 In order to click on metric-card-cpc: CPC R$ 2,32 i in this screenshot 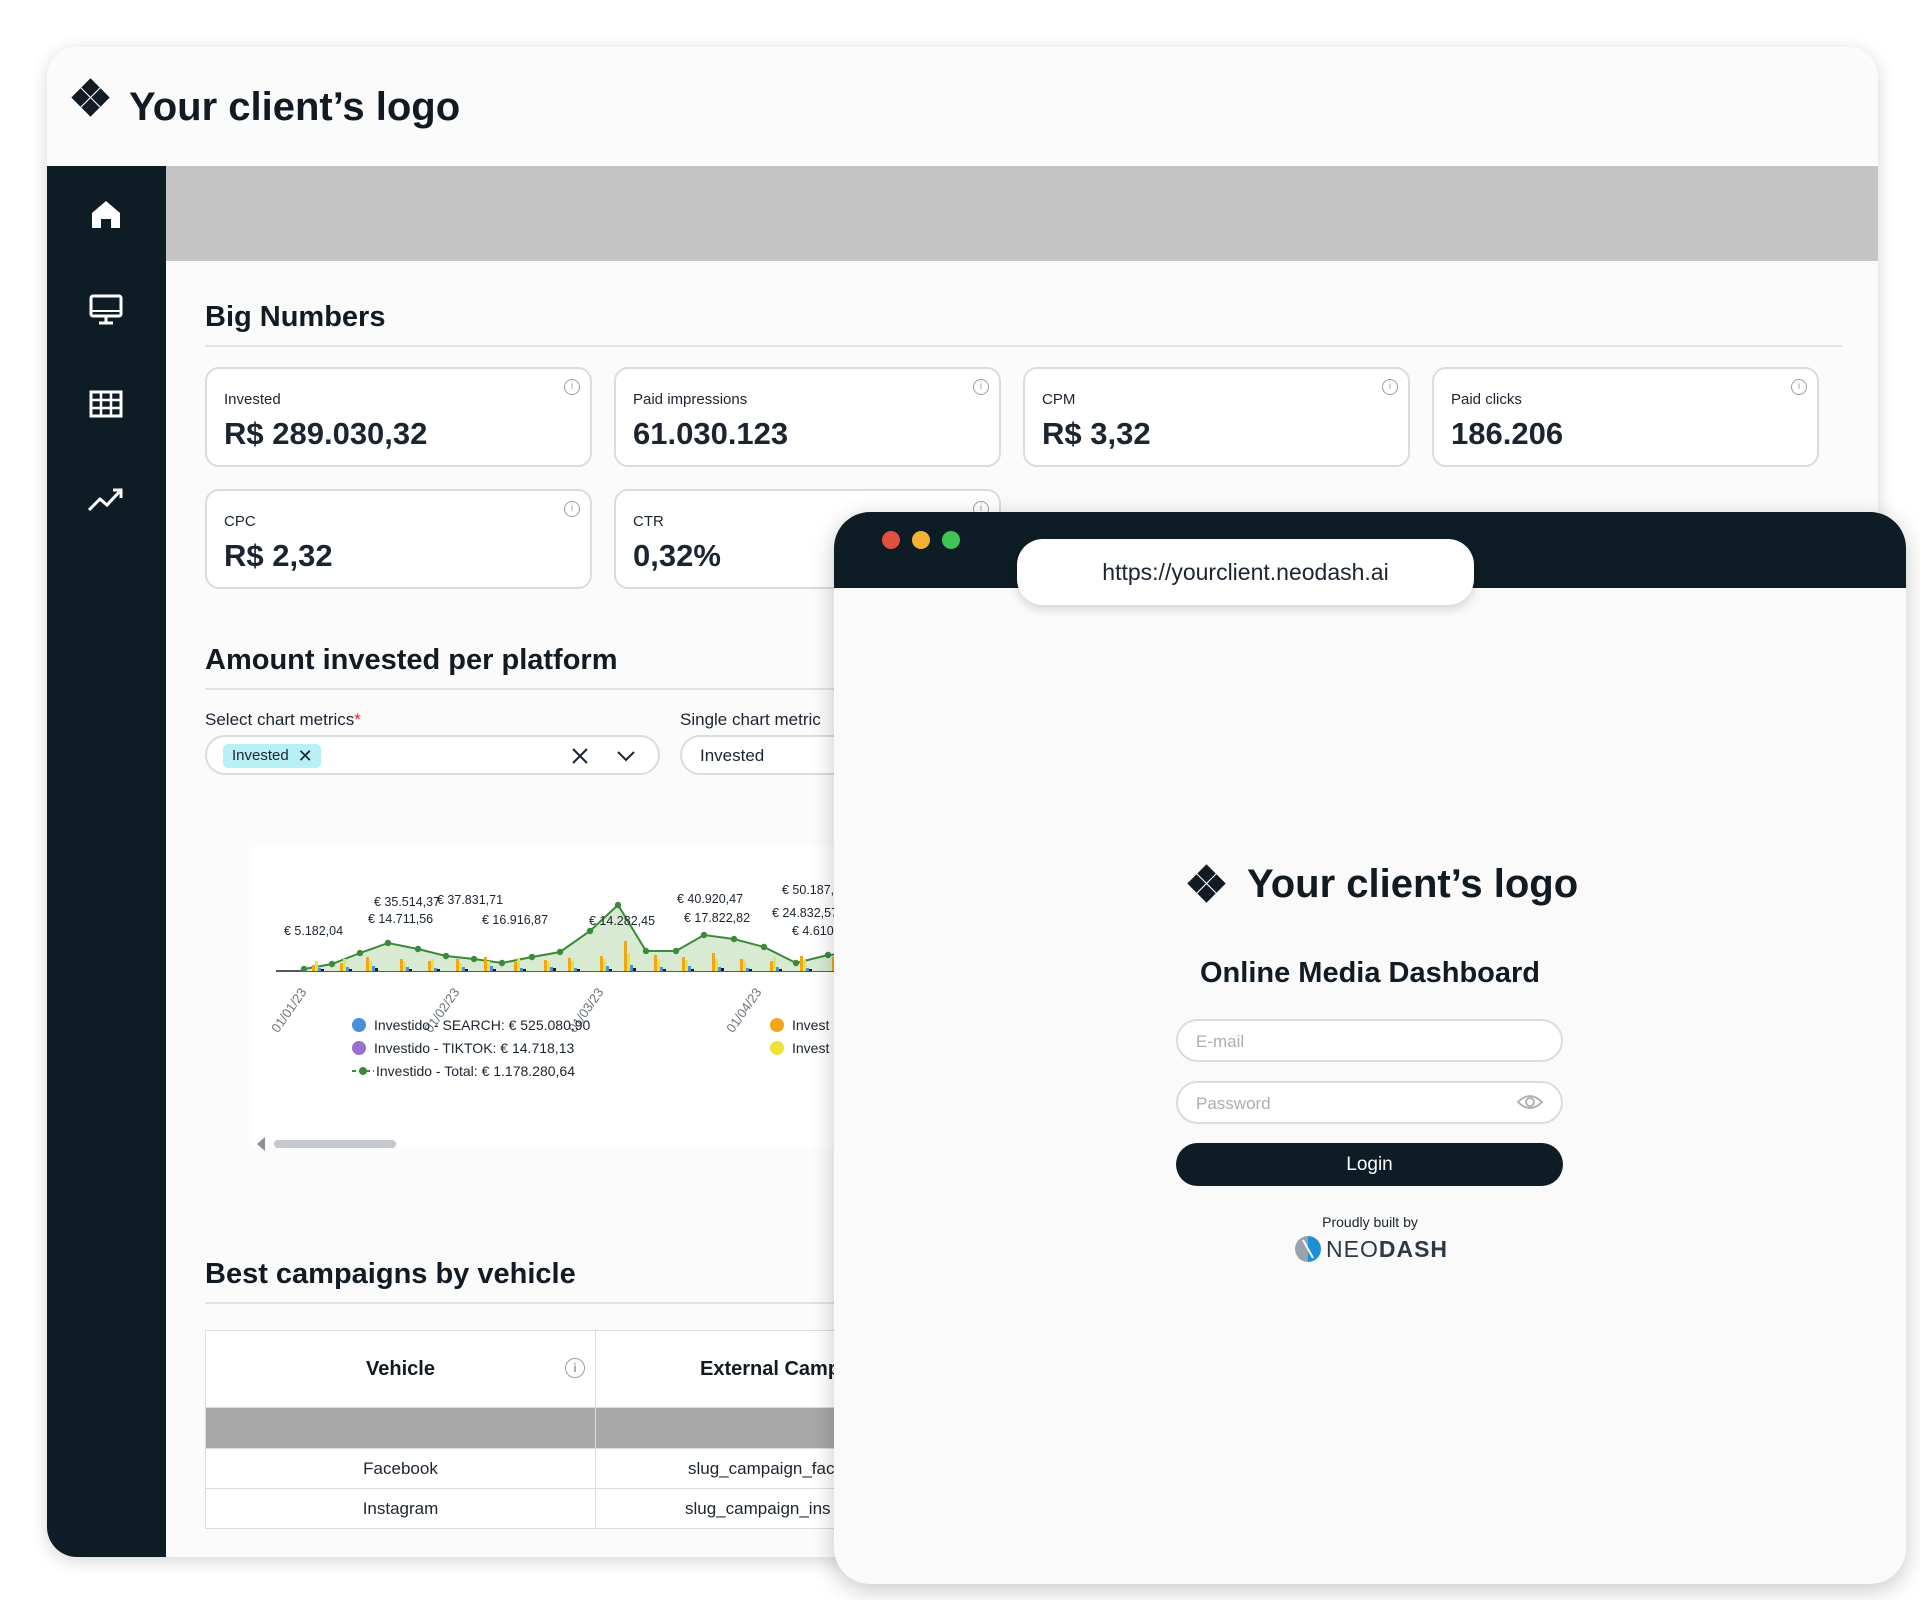, I will do `click(398, 539)`.